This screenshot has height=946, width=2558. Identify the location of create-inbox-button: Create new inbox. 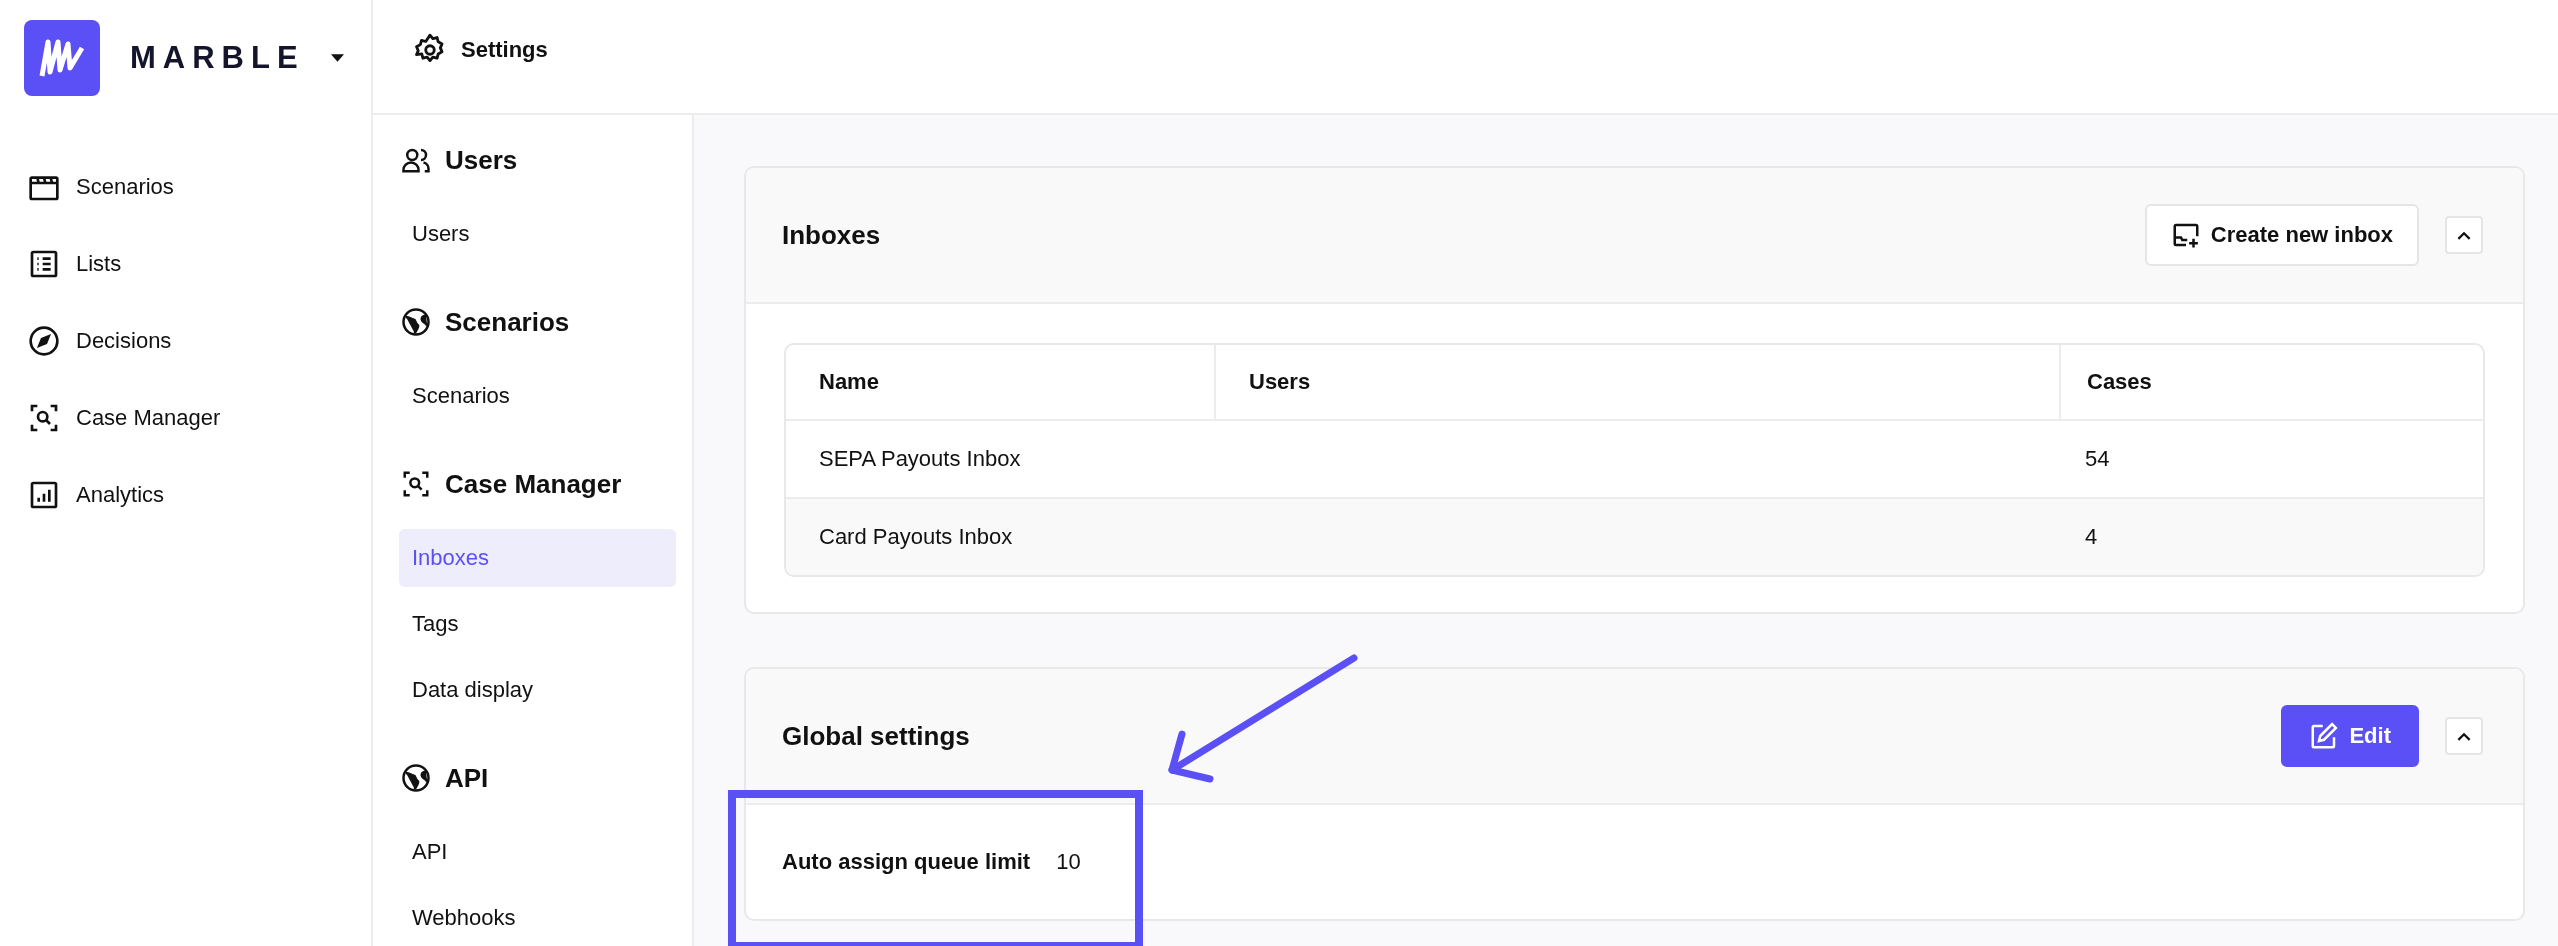
(2281, 235).